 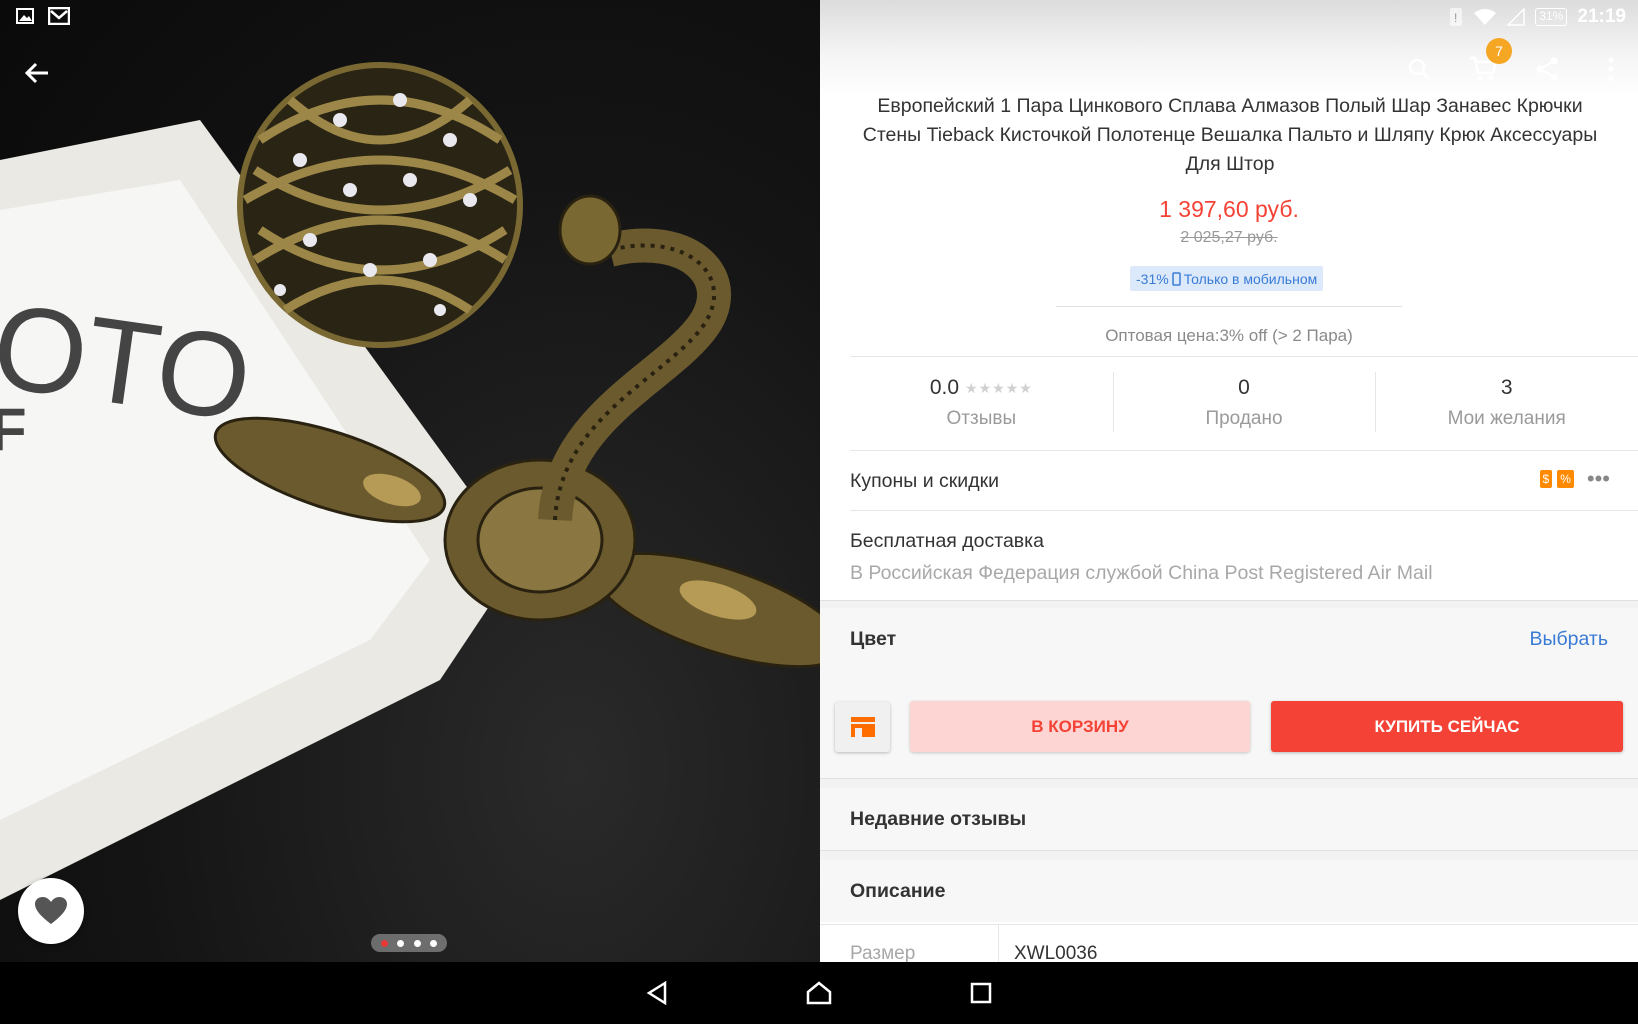 I want to click on back-arrow-icon, so click(x=36, y=73).